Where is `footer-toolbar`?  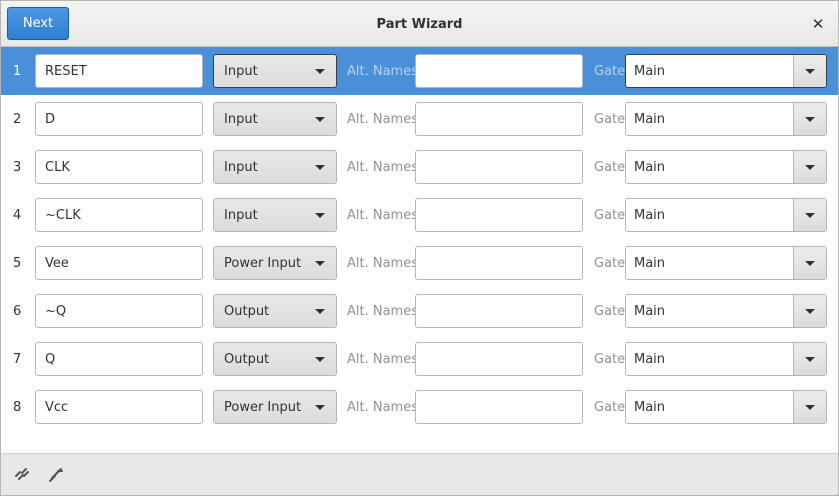
footer-toolbar is located at coordinates (419, 474).